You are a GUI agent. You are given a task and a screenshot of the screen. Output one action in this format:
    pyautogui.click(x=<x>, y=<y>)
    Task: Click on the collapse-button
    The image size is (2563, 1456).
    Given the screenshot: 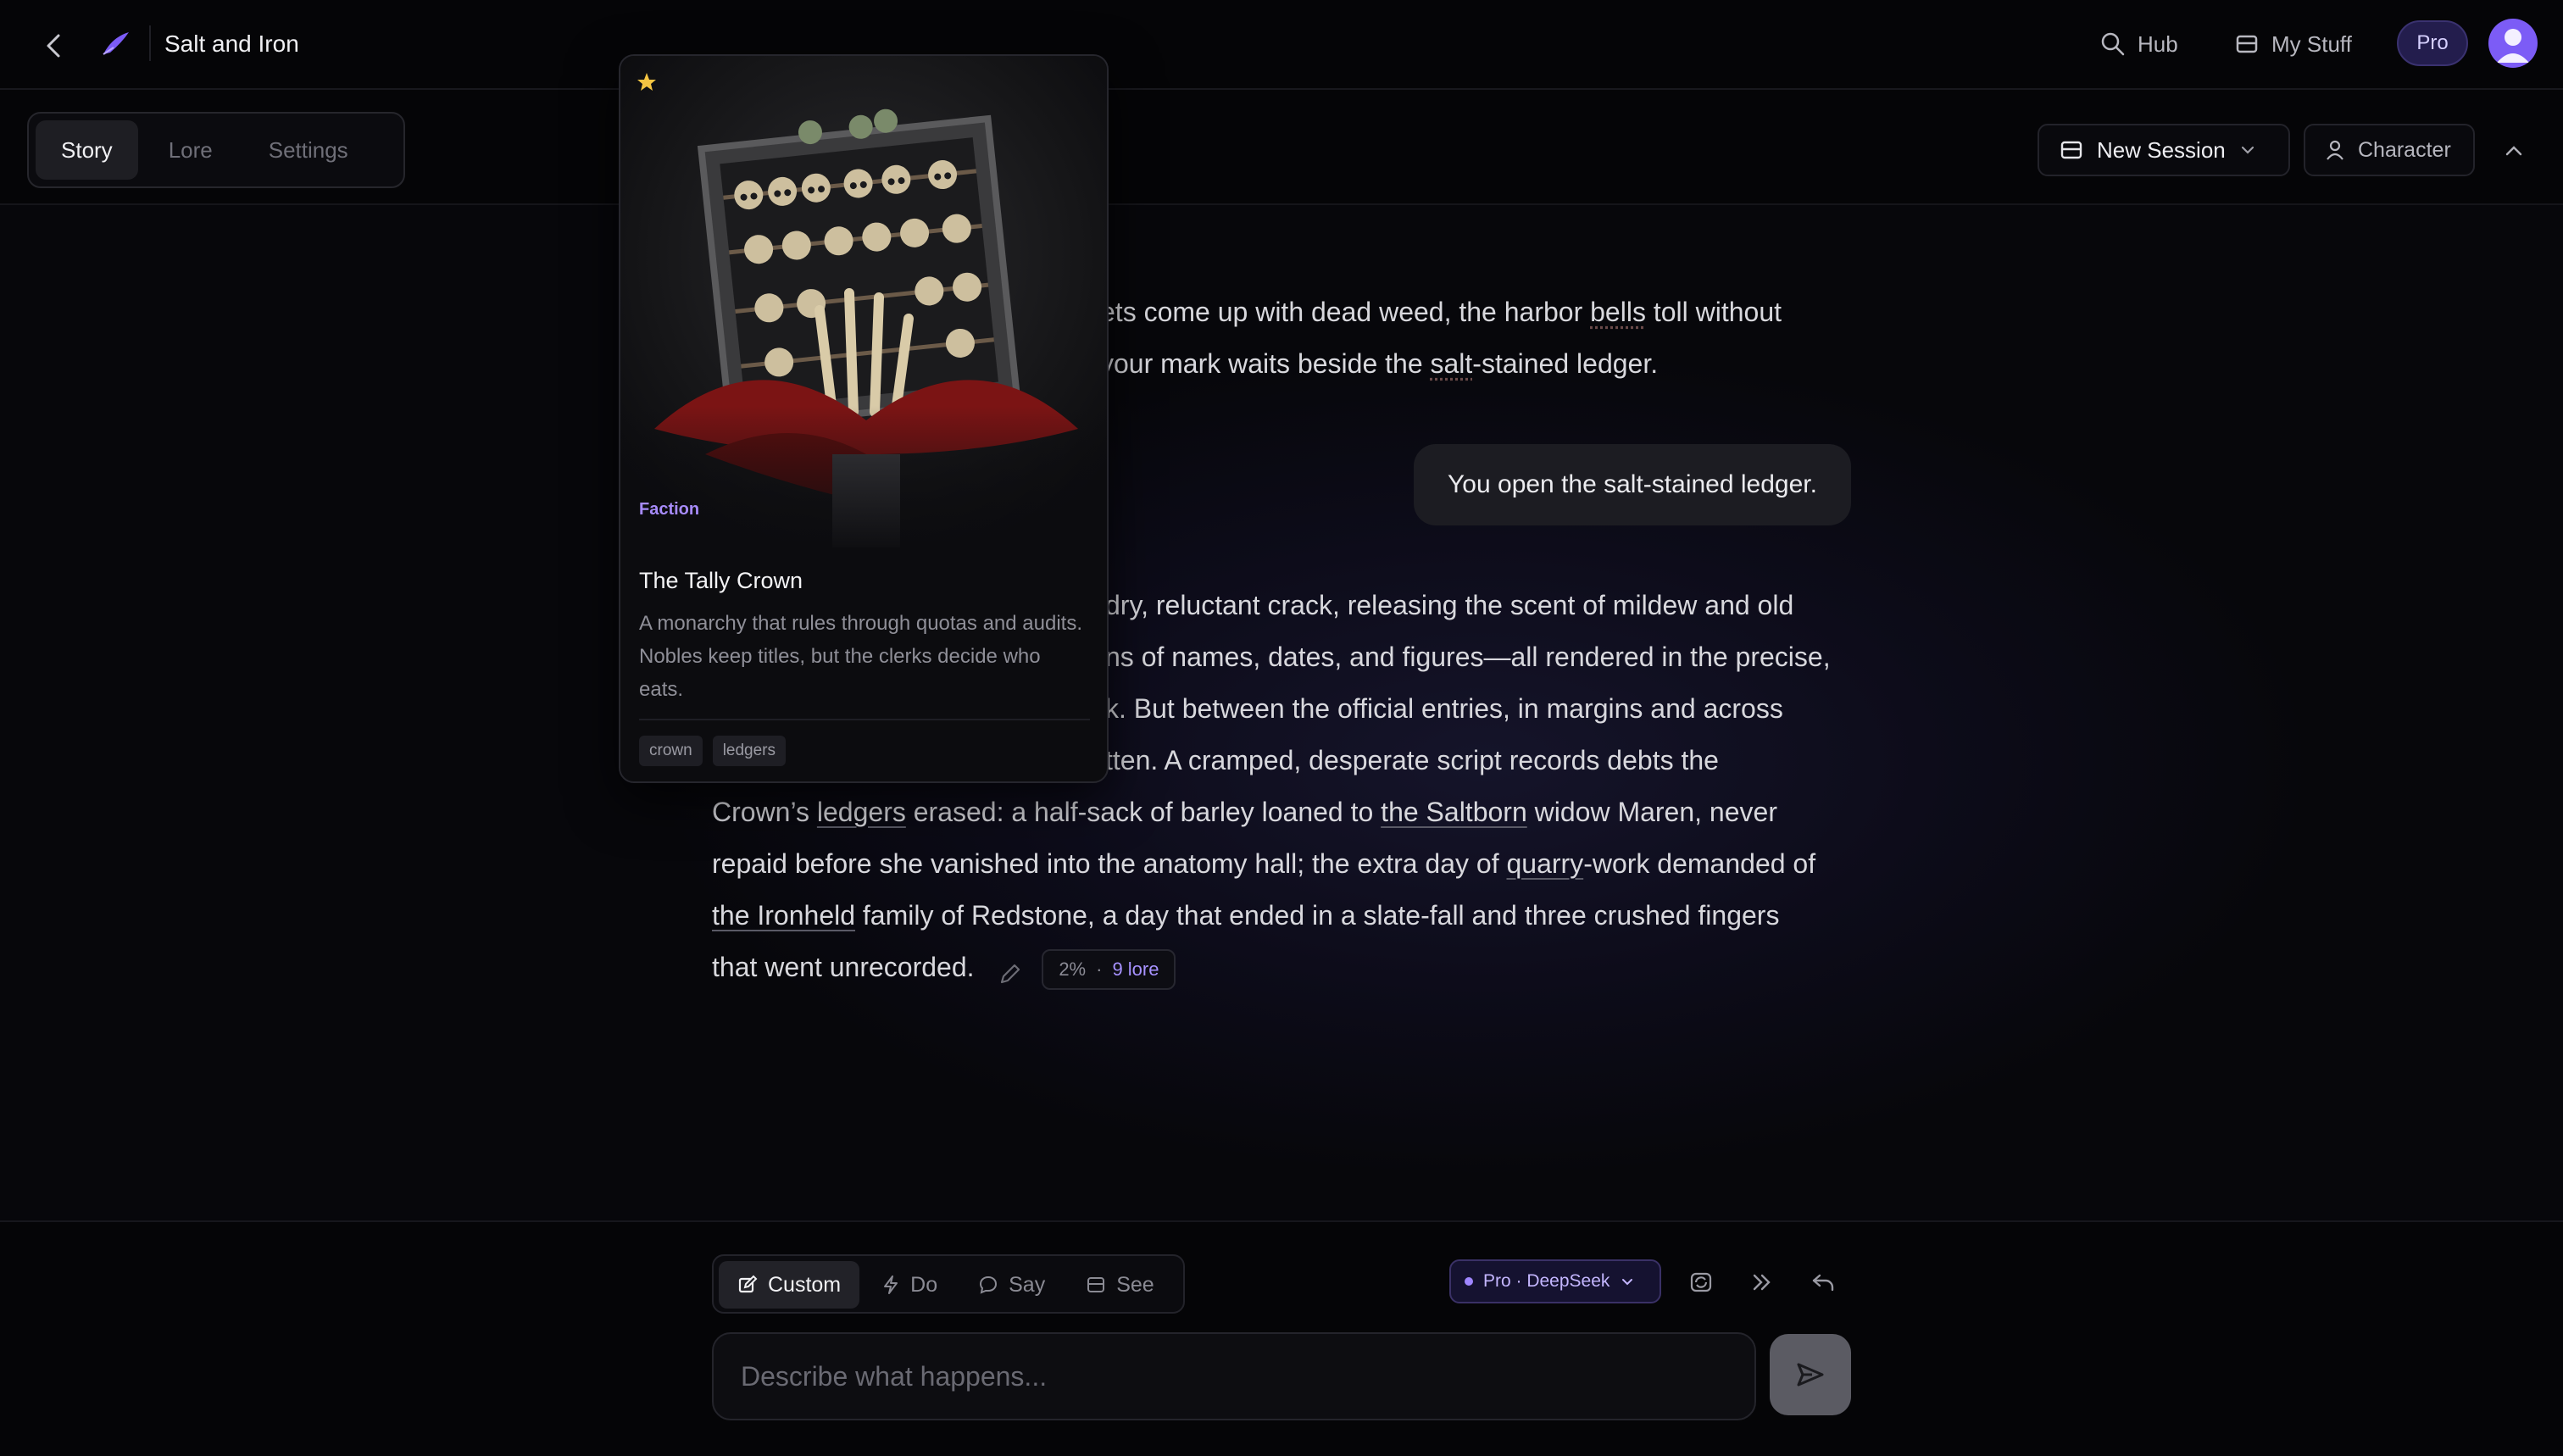 What is the action you would take?
    pyautogui.click(x=2514, y=151)
    